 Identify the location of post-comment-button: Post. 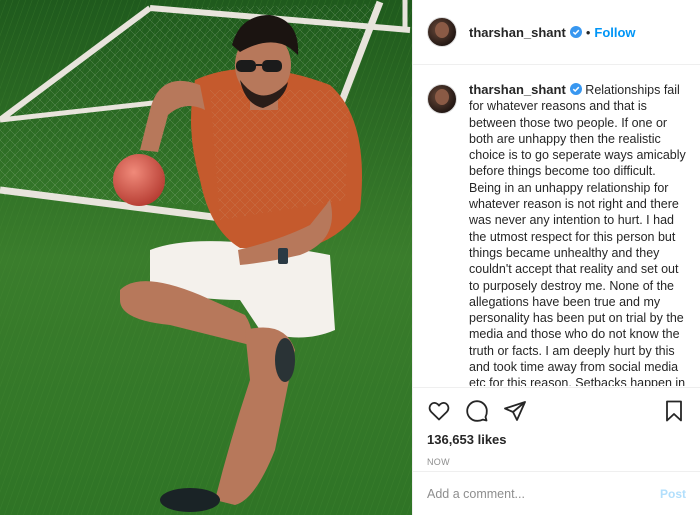
(673, 494).